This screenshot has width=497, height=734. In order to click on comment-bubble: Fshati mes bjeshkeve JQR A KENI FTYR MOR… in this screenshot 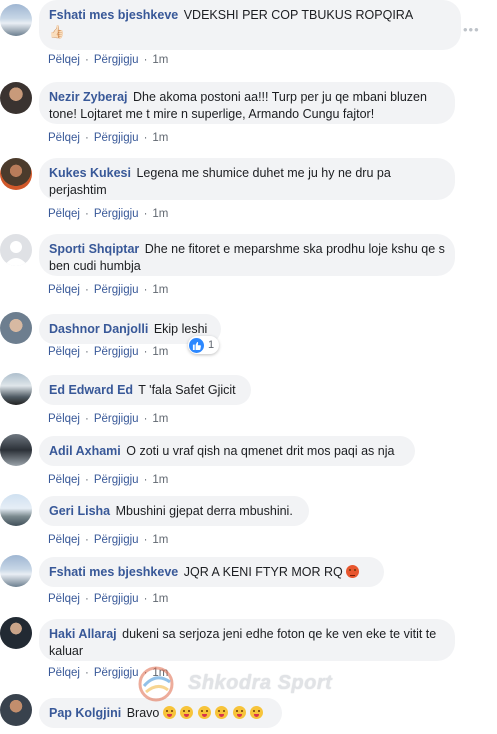, I will do `click(211, 572)`.